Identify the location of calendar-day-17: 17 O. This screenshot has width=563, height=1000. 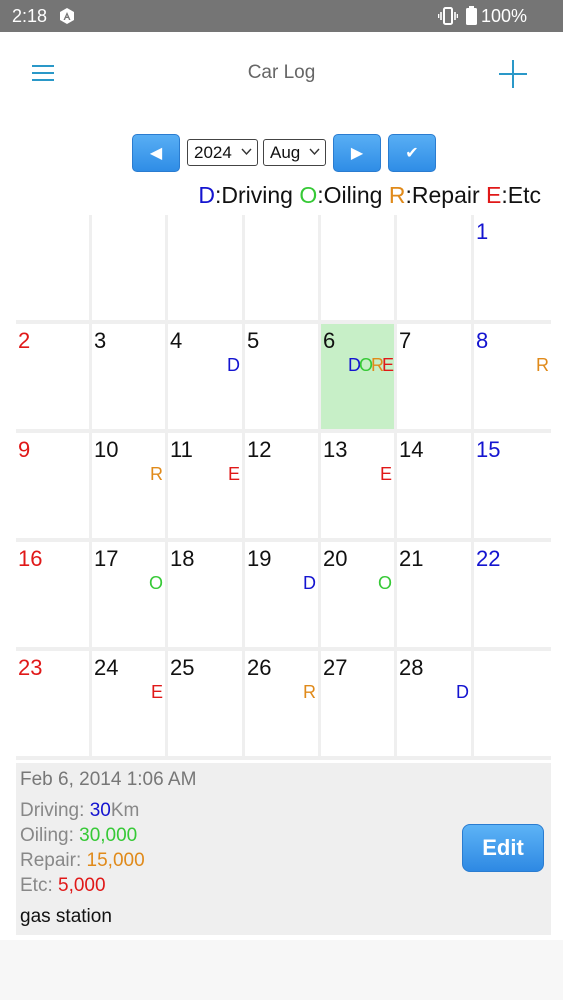
(128, 594).